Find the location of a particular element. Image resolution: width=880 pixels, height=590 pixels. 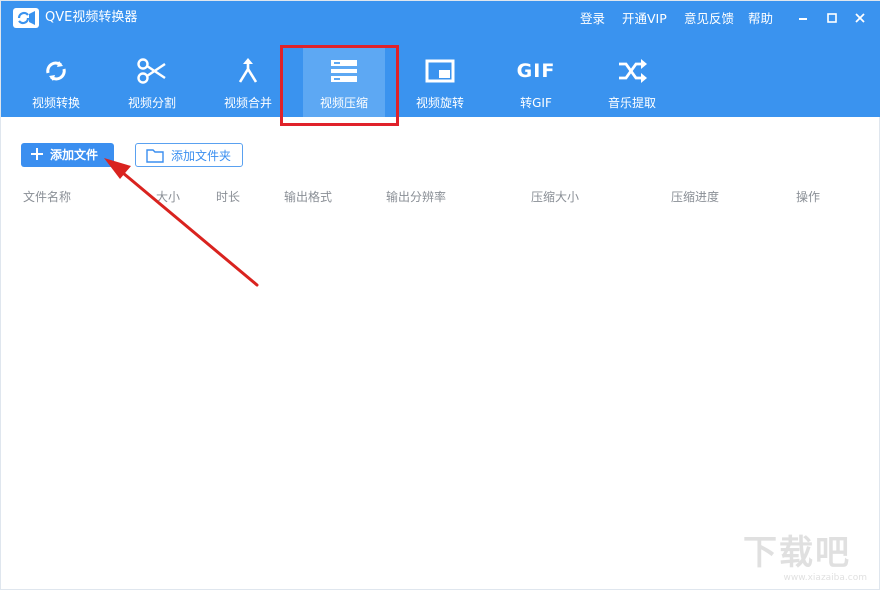

tab-video-compress: 视频压缩 is located at coordinates (344, 81).